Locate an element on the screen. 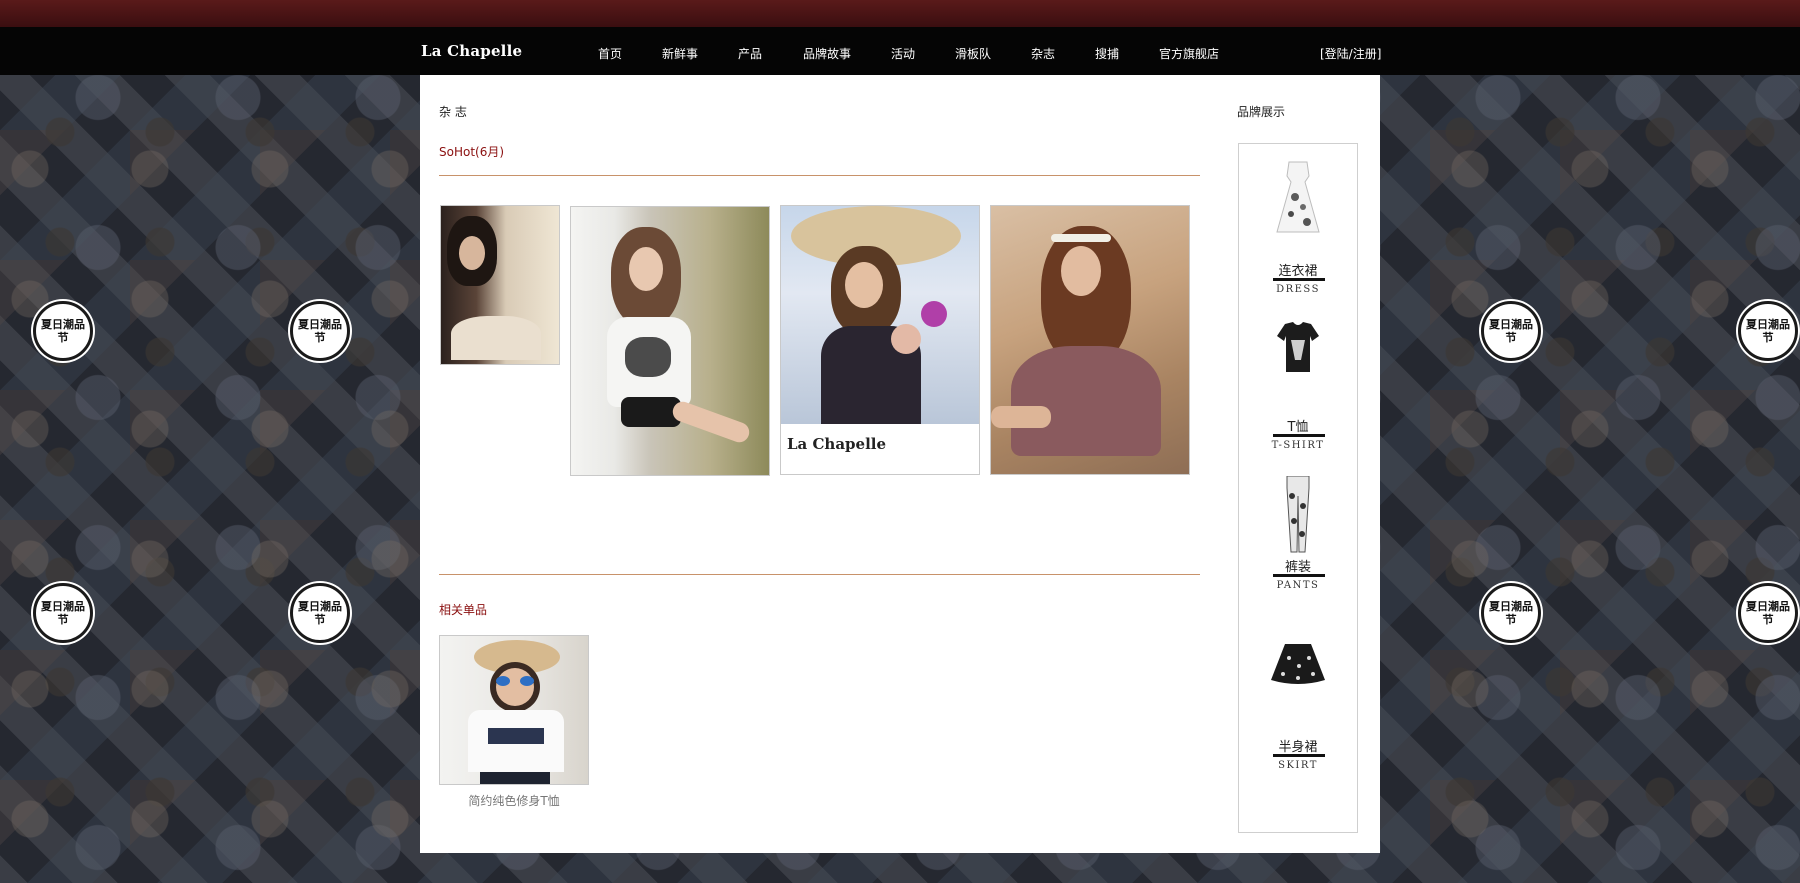 The height and width of the screenshot is (883, 1800). category-dress: 连衣裙 DRESS is located at coordinates (1298, 227).